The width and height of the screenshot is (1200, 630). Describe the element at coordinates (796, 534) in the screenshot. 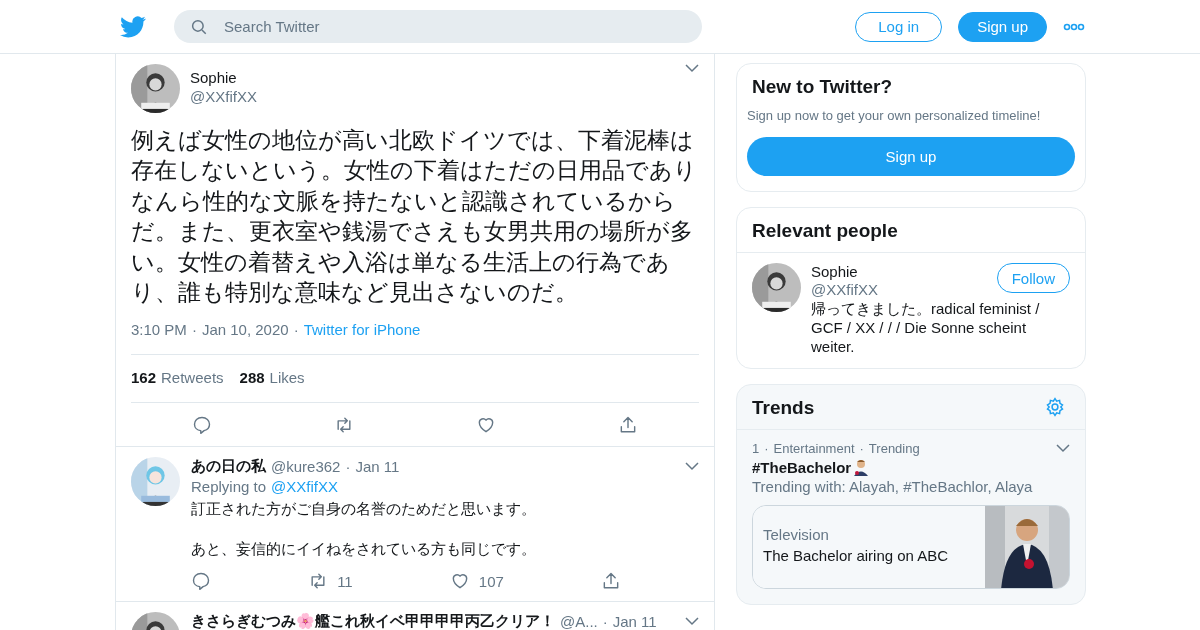

I see `media-kind: Television` at that location.